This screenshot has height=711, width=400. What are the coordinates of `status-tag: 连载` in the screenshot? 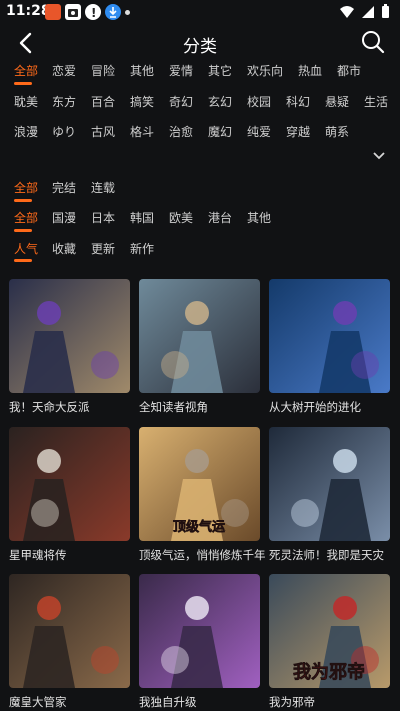 It's located at (103, 187).